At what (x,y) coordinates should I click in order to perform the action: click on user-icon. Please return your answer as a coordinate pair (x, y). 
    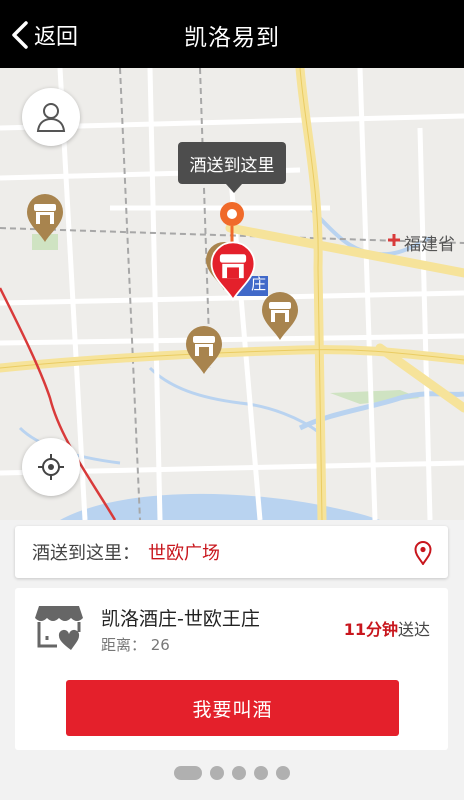
    Looking at the image, I should click on (51, 117).